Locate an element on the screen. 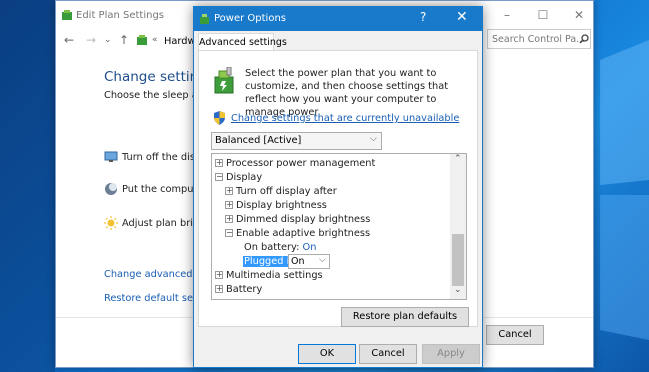  control-panel-icon is located at coordinates (142, 40).